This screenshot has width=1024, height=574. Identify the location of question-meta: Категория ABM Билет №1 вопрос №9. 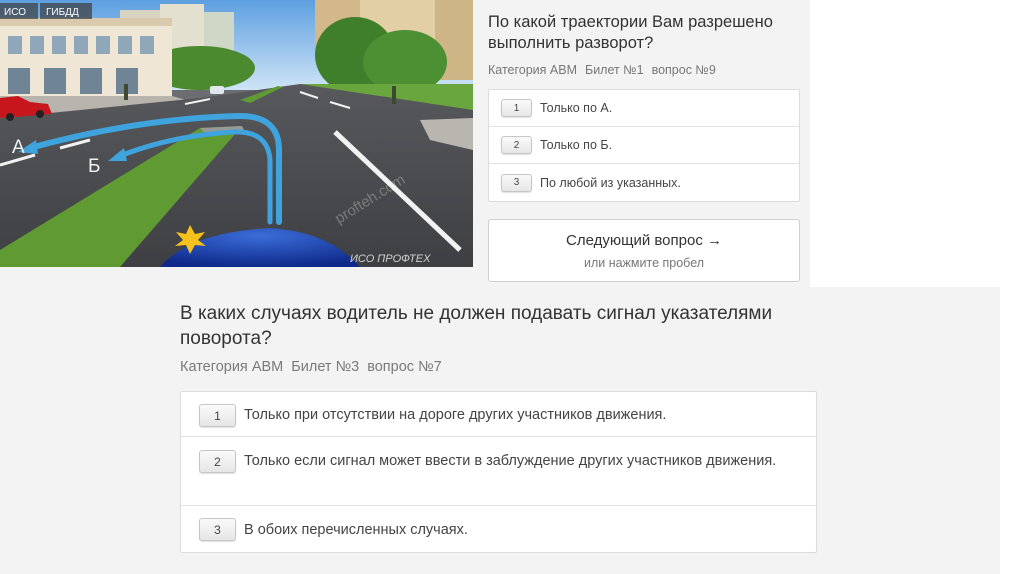
(602, 70).